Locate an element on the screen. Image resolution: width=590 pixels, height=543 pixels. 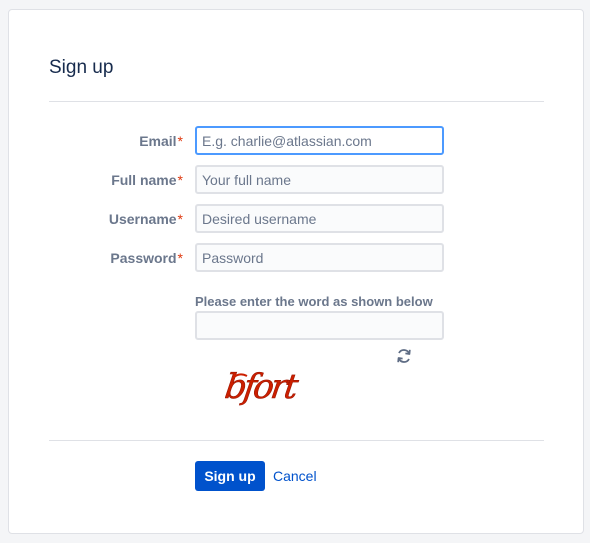
full-name-label: Full name* is located at coordinates (147, 180).